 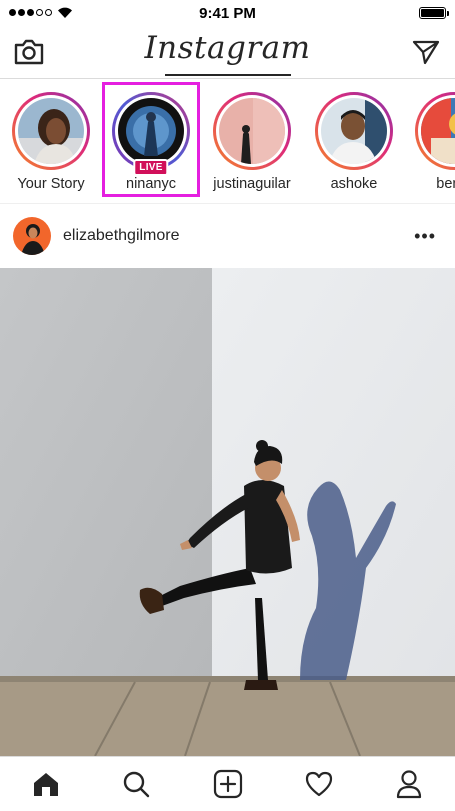 What do you see at coordinates (434, 13) in the screenshot?
I see `battery-icon` at bounding box center [434, 13].